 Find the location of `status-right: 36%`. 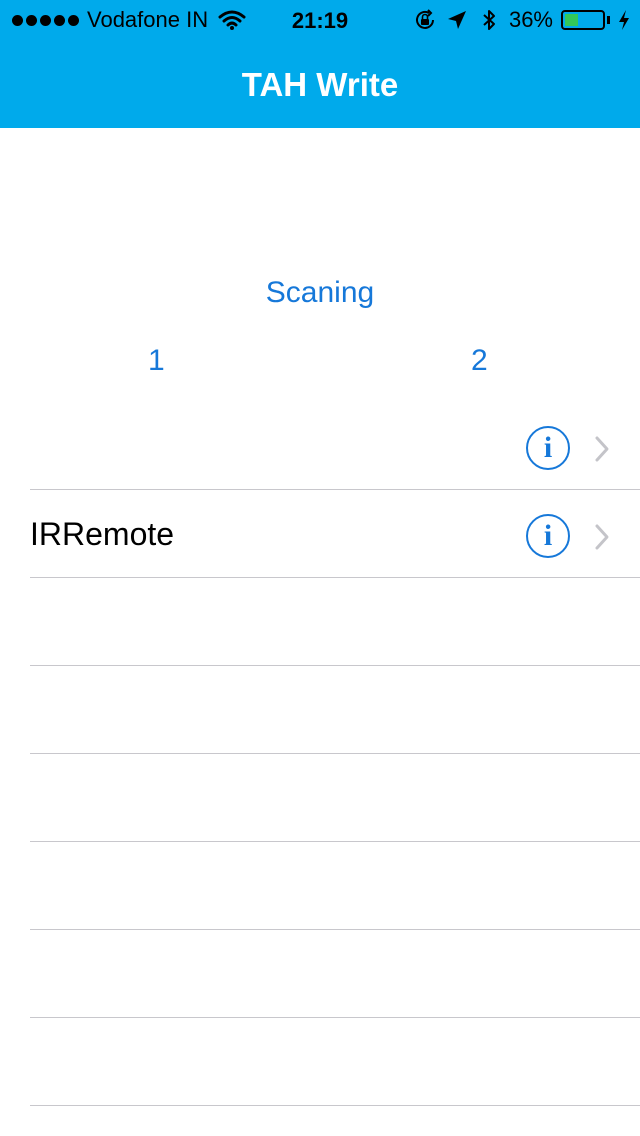

status-right: 36% is located at coordinates (521, 20).